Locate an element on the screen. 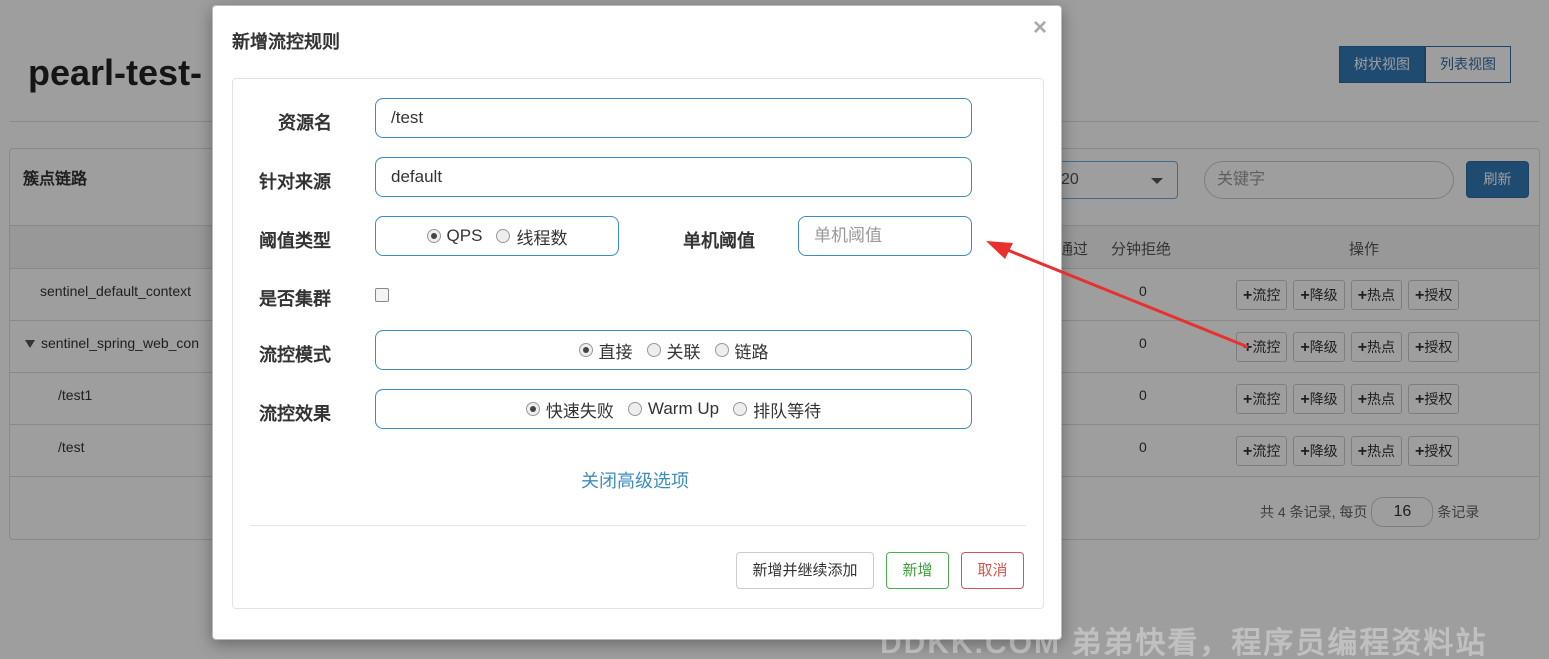 This screenshot has height=659, width=1549. source-input: default is located at coordinates (673, 177).